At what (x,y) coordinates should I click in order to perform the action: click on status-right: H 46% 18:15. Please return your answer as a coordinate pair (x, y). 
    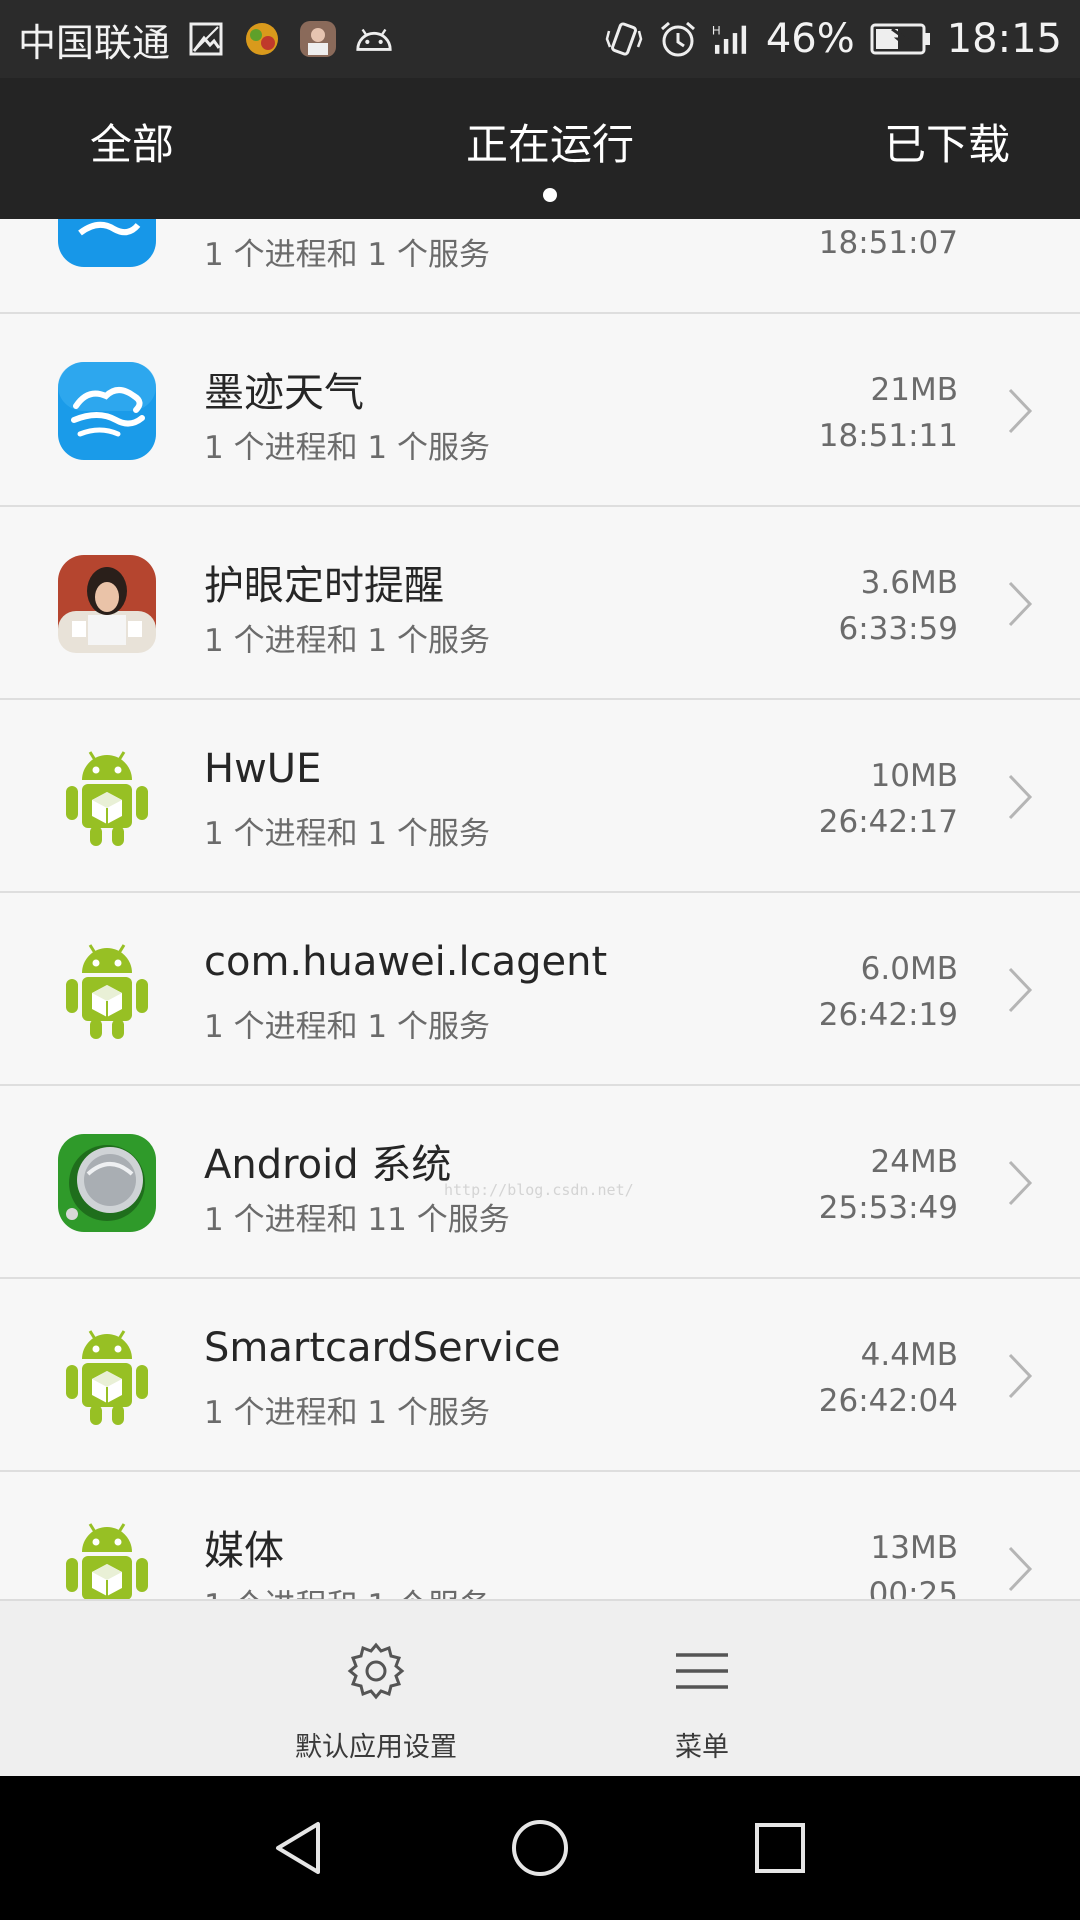
    Looking at the image, I should click on (833, 39).